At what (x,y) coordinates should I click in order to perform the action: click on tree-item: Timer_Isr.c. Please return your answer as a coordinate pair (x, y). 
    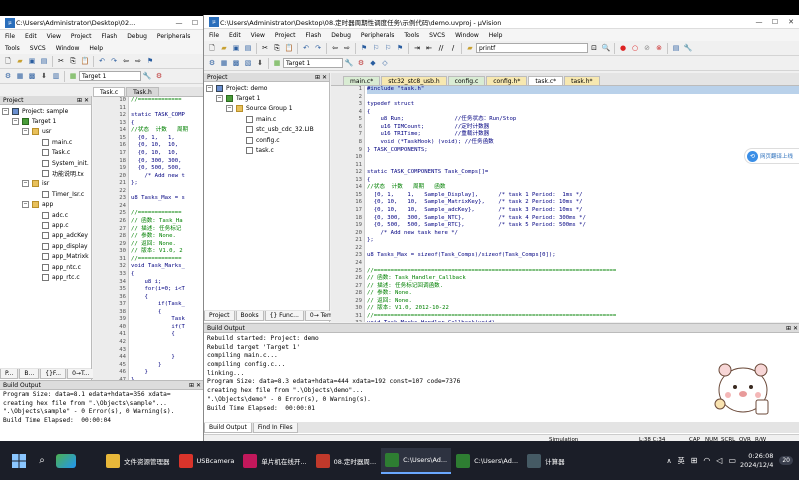
    Looking at the image, I should click on (45, 194).